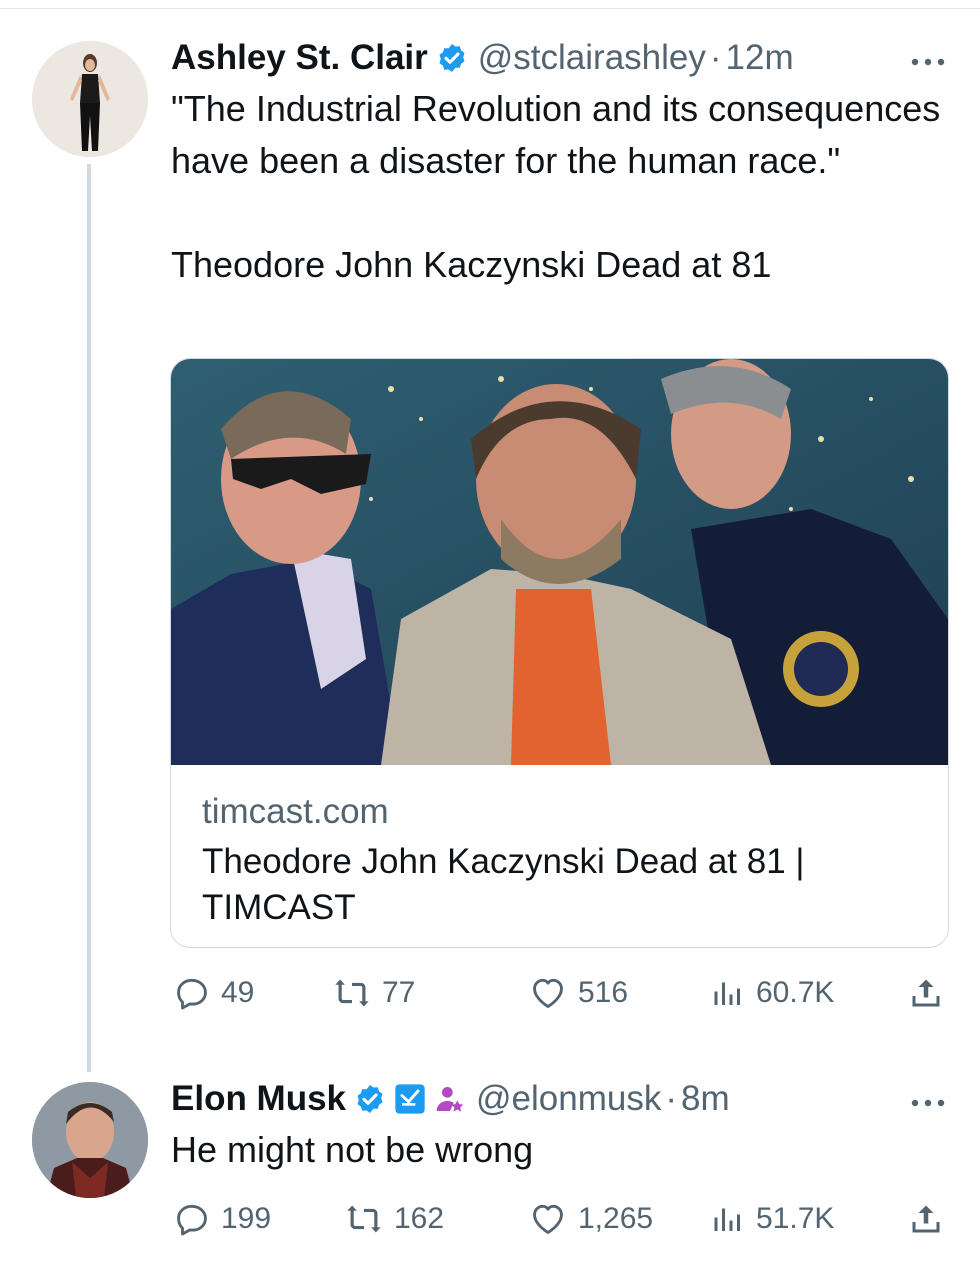 This screenshot has height=1266, width=980. Describe the element at coordinates (410, 1099) in the screenshot. I see `affiliate-badge-icon` at that location.